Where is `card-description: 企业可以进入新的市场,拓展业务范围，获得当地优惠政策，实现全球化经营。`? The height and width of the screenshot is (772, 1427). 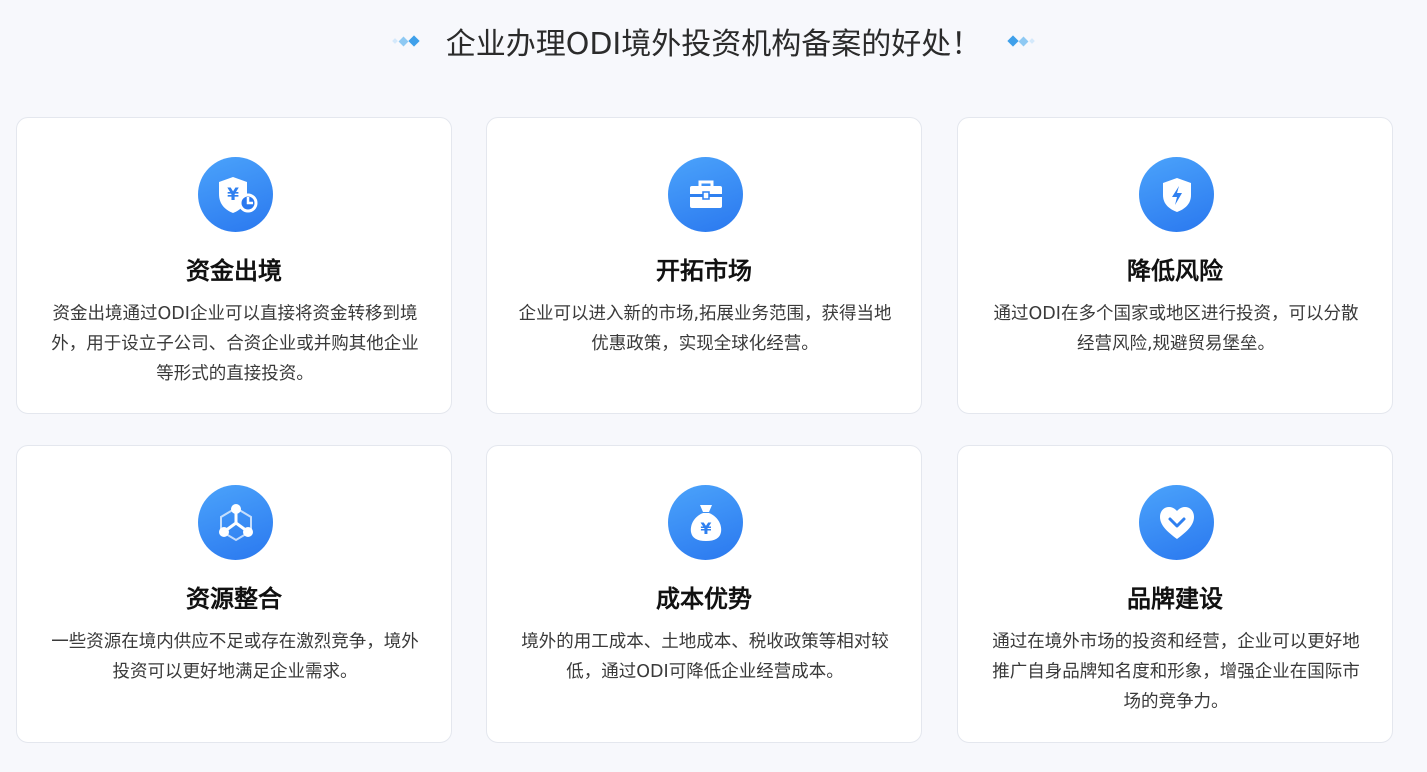 card-description: 企业可以进入新的市场,拓展业务范围，获得当地优惠政策，实现全球化经营。 is located at coordinates (705, 329).